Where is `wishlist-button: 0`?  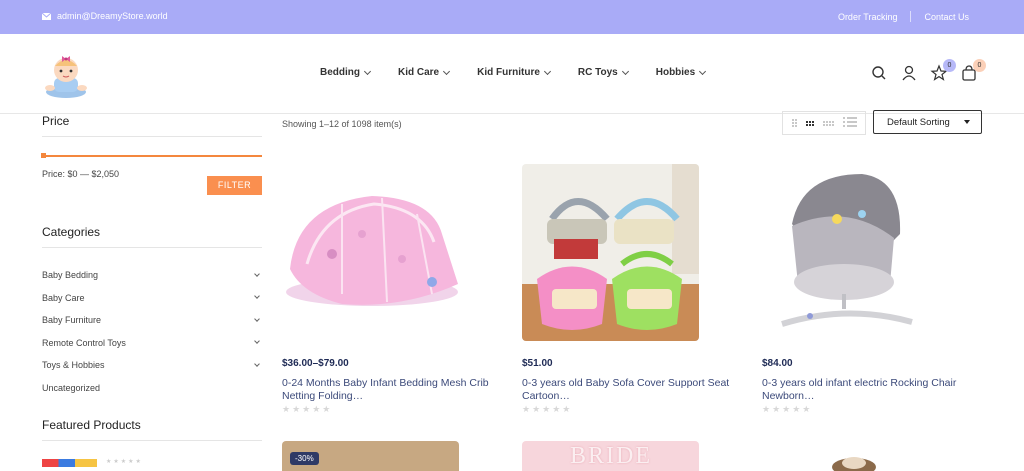 wishlist-button: 0 is located at coordinates (943, 70).